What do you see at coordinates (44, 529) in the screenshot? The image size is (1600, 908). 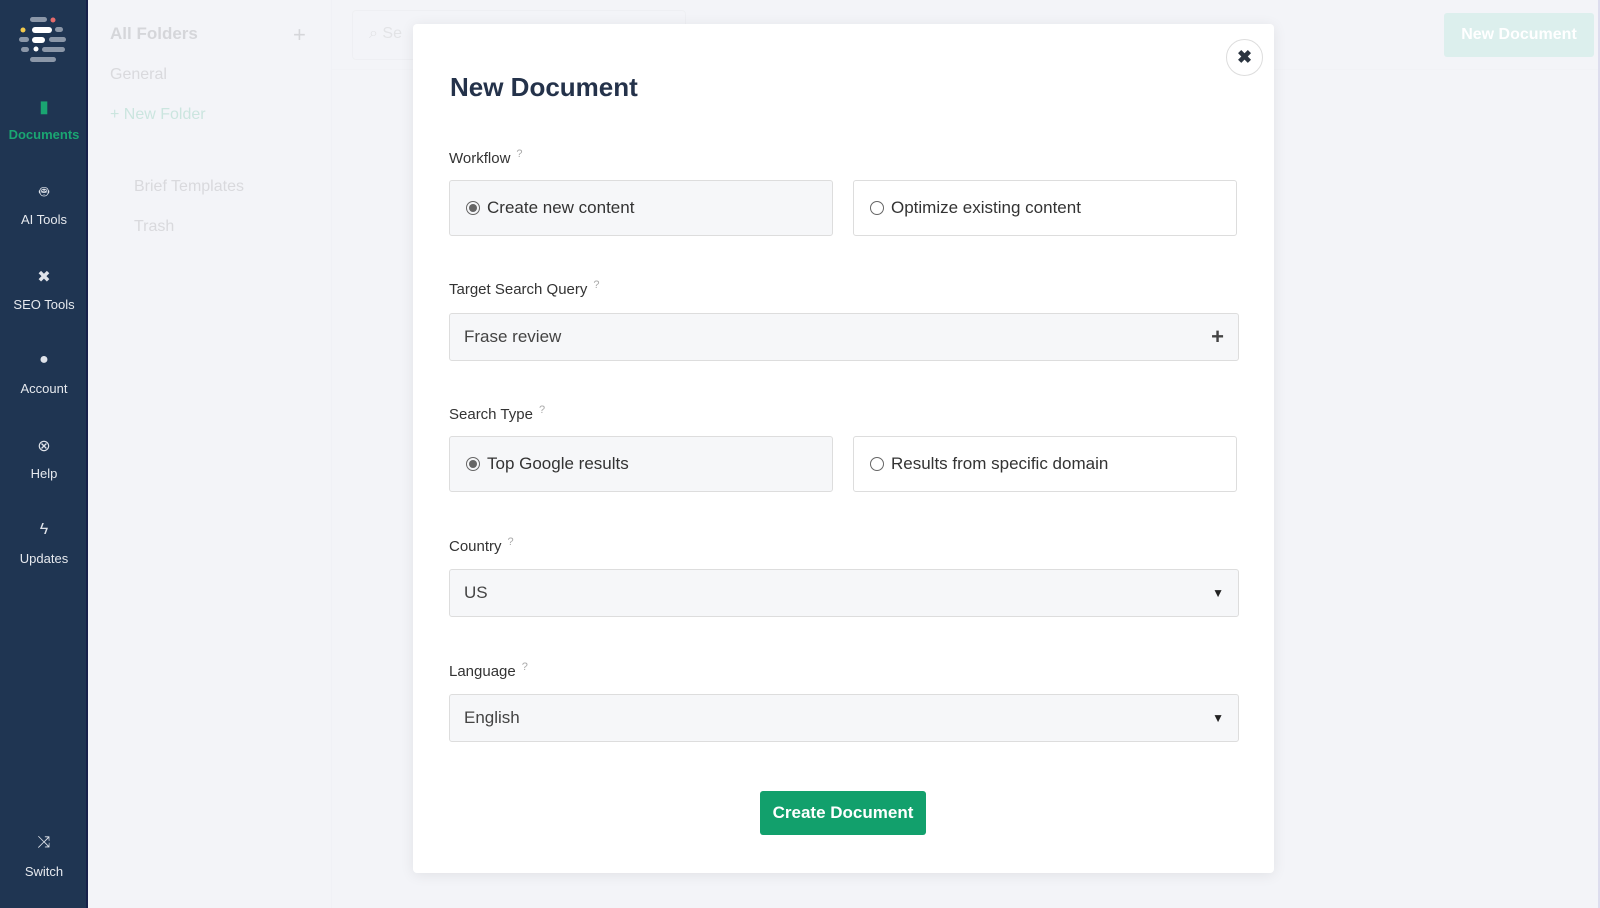 I see `bolt-icon: ϟ` at bounding box center [44, 529].